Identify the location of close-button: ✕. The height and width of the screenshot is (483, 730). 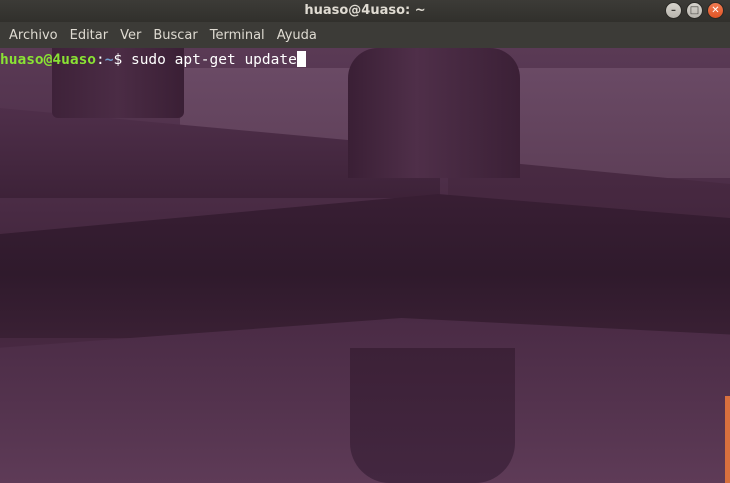
(715, 10).